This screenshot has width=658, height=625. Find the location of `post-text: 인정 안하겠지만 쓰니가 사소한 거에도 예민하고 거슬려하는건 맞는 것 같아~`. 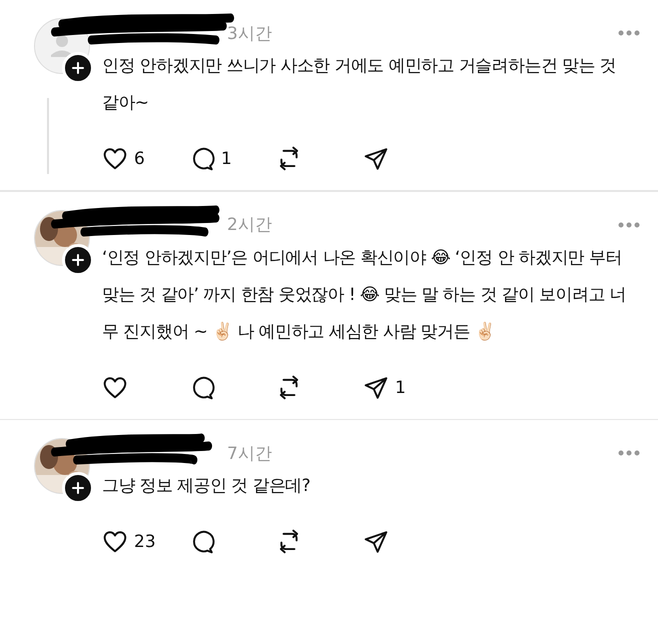

post-text: 인정 안하겠지만 쓰니가 사소한 거에도 예민하고 거슬려하는건 맞는 것 같아~ is located at coordinates (360, 85).